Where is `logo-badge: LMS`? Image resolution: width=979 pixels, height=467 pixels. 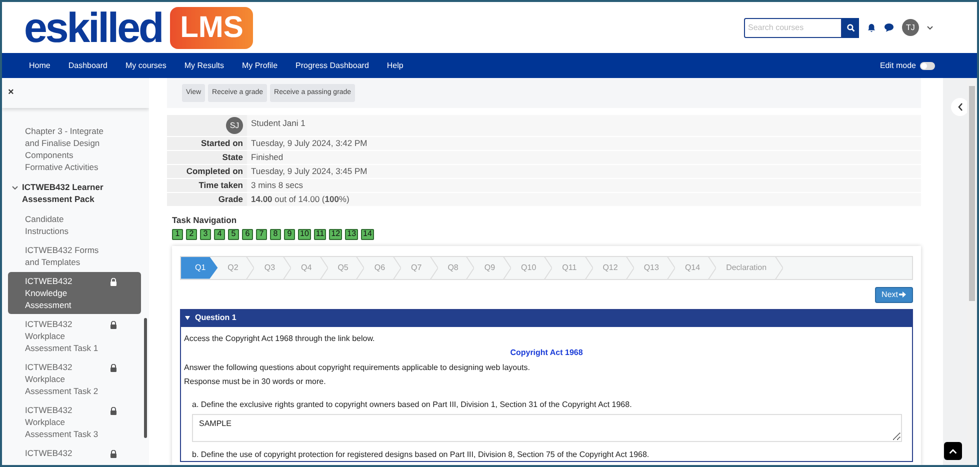 logo-badge: LMS is located at coordinates (212, 27).